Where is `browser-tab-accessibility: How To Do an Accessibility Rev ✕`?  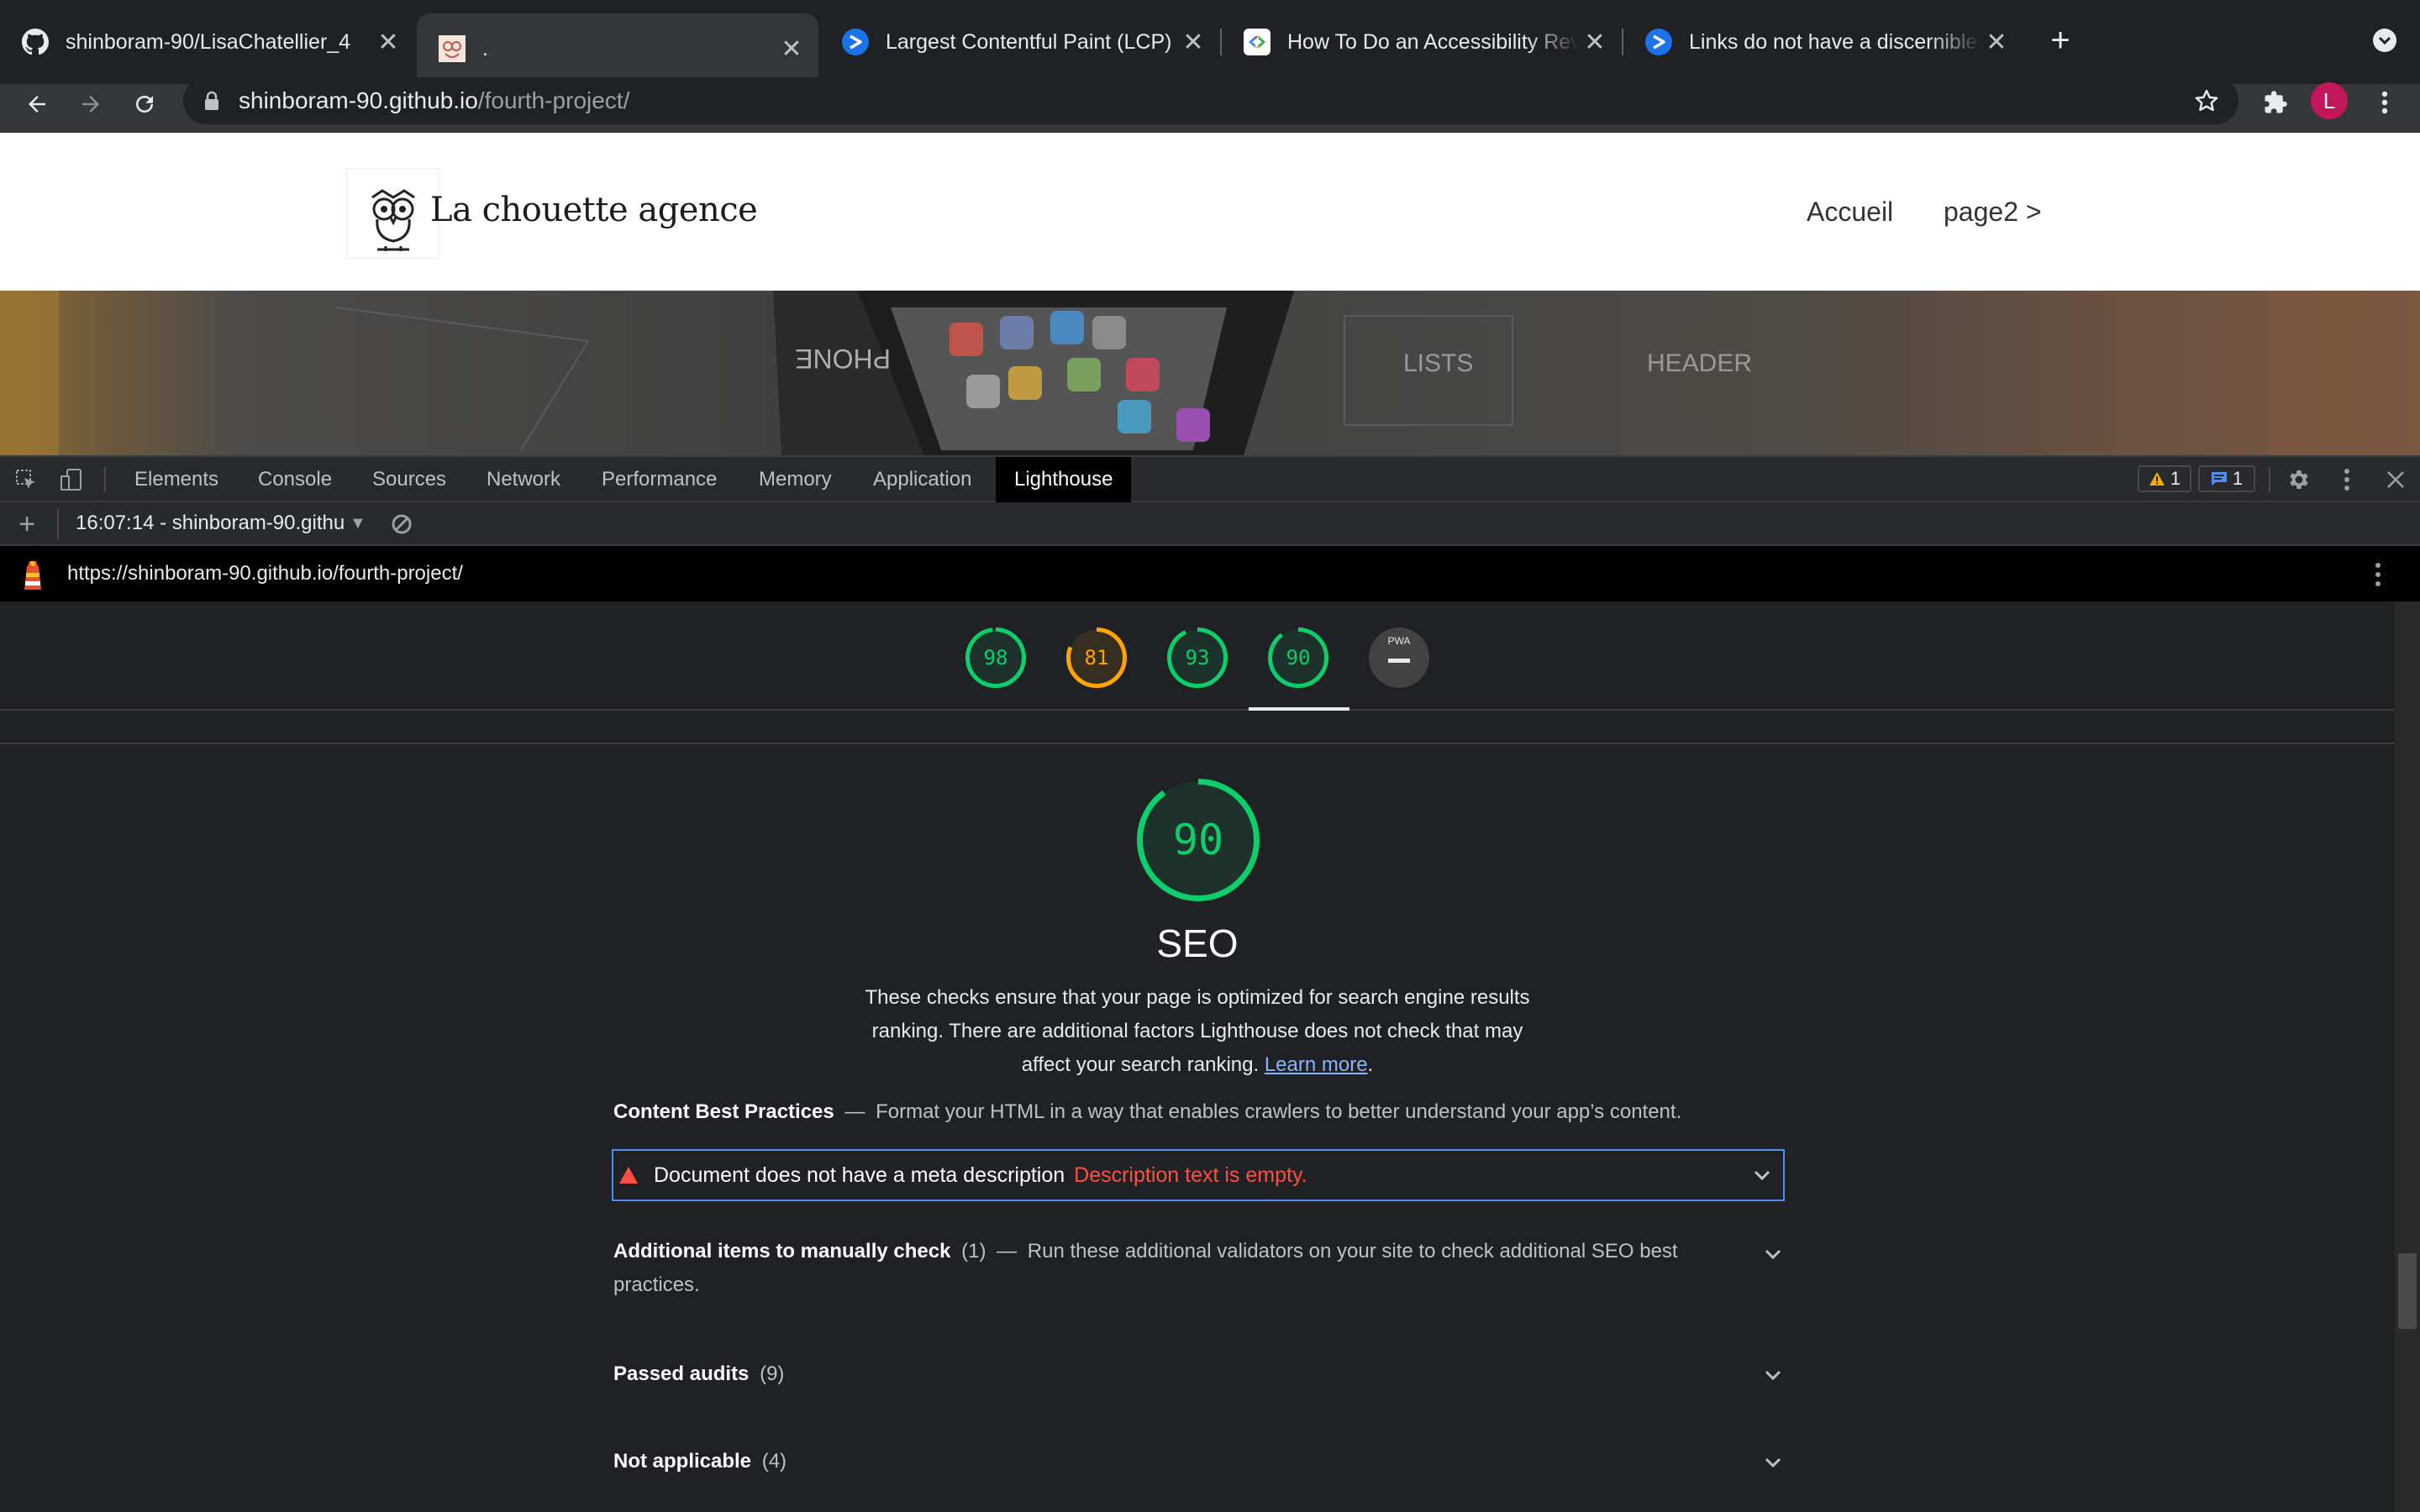
browser-tab-accessibility: How To Do an Accessibility Rev ✕ is located at coordinates (1422, 42).